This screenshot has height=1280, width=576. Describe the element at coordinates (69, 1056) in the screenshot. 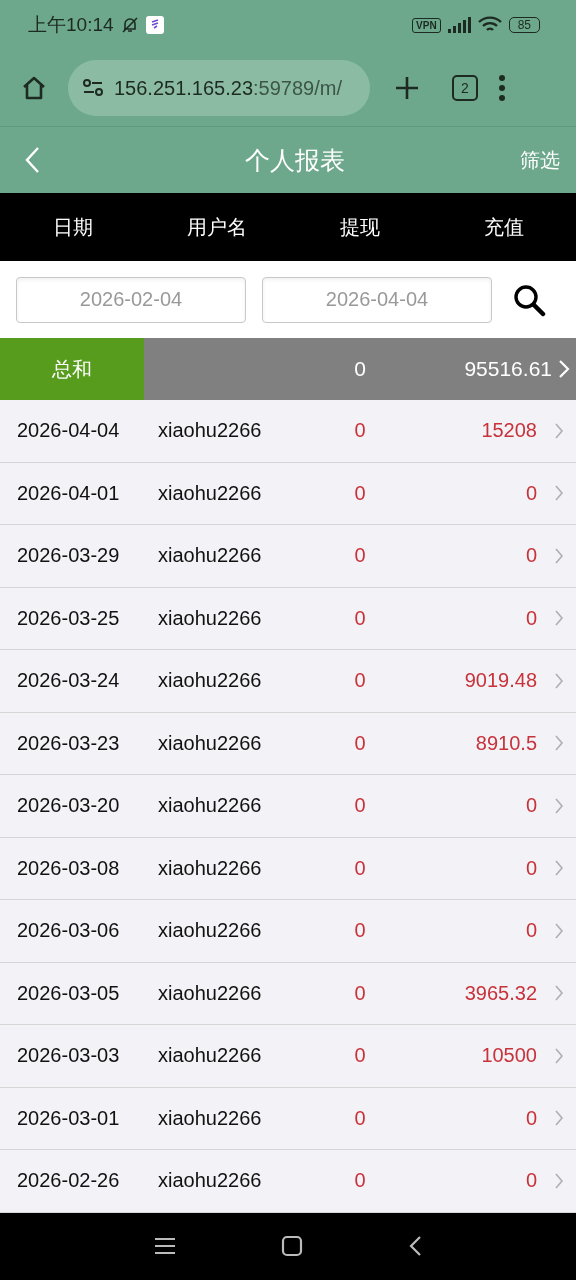

I see `date-cell-text: 2026-03-03` at that location.